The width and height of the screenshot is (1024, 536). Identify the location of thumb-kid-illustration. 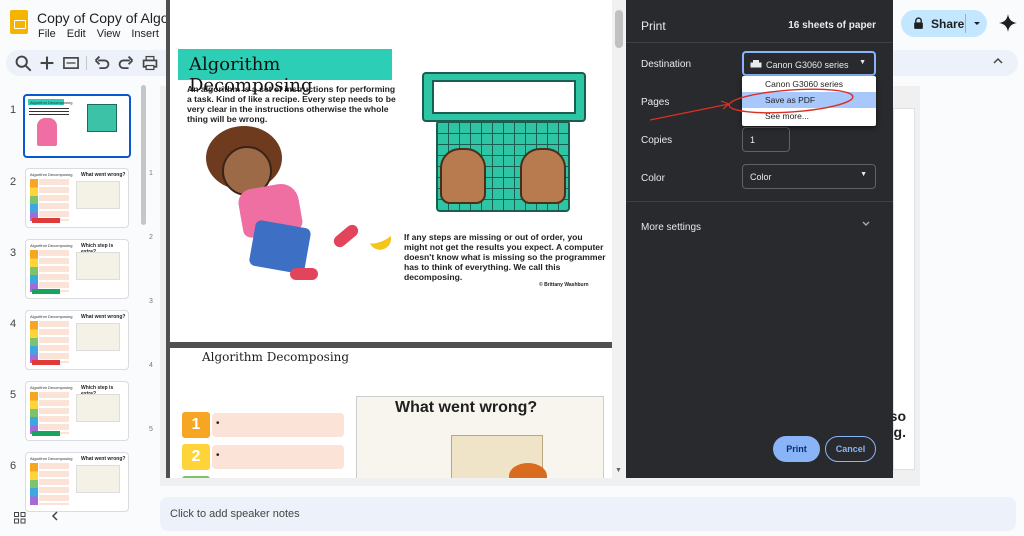
(47, 132).